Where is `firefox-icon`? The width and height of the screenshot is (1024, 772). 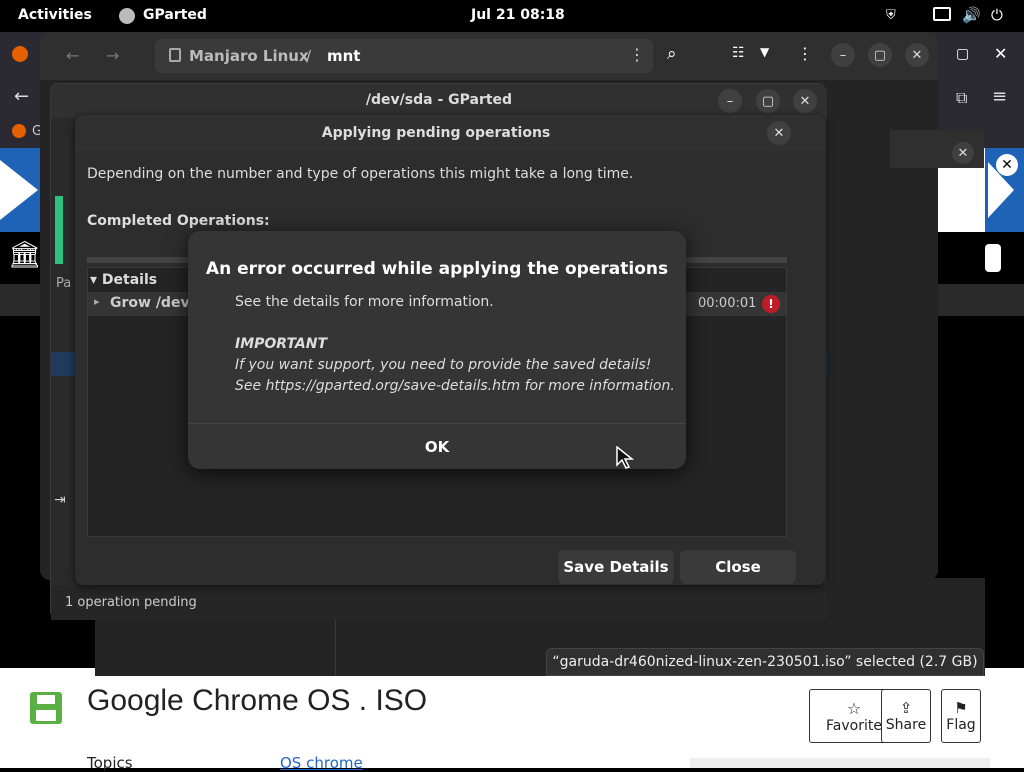
firefox-icon is located at coordinates (20, 54).